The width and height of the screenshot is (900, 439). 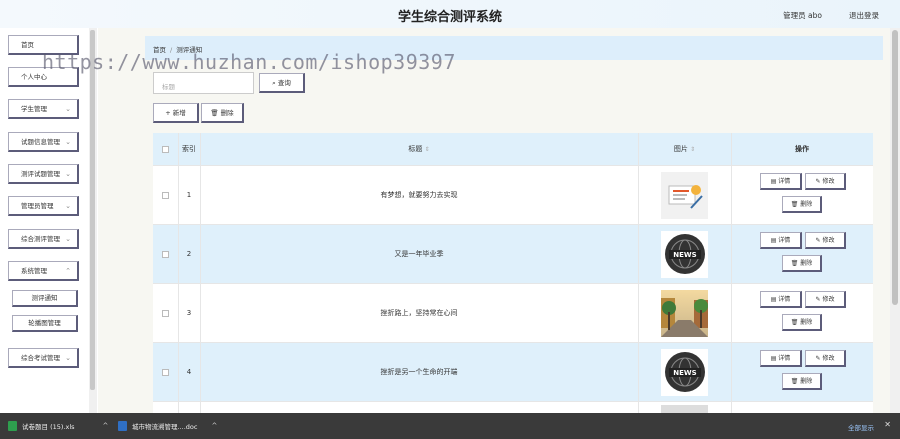 I want to click on thumbnail-image, so click(x=684, y=409).